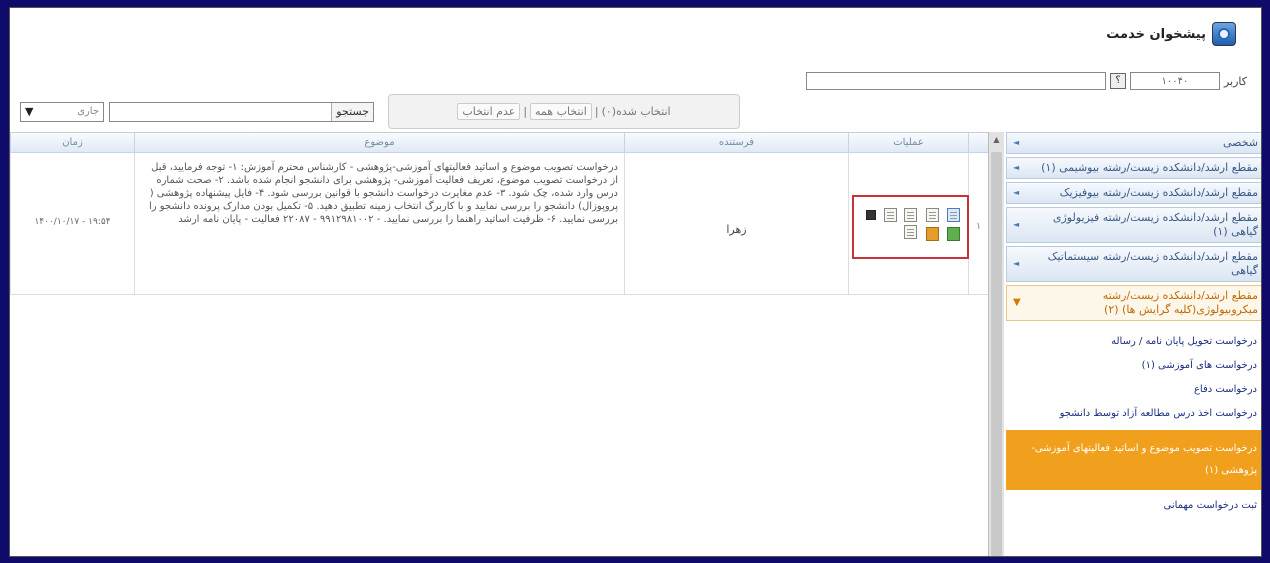  What do you see at coordinates (1235, 81) in the screenshot?
I see `user-label: کاربر` at bounding box center [1235, 81].